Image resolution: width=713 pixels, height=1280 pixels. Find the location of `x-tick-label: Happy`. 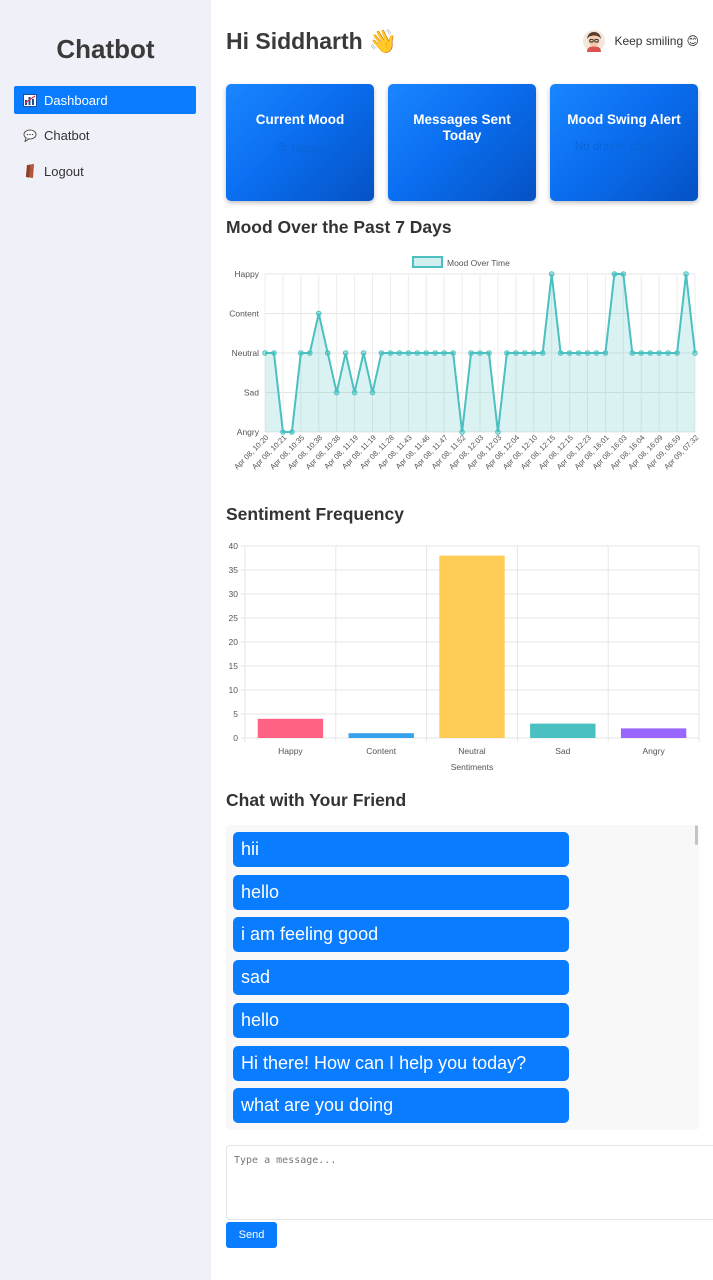

x-tick-label: Happy is located at coordinates (290, 751).